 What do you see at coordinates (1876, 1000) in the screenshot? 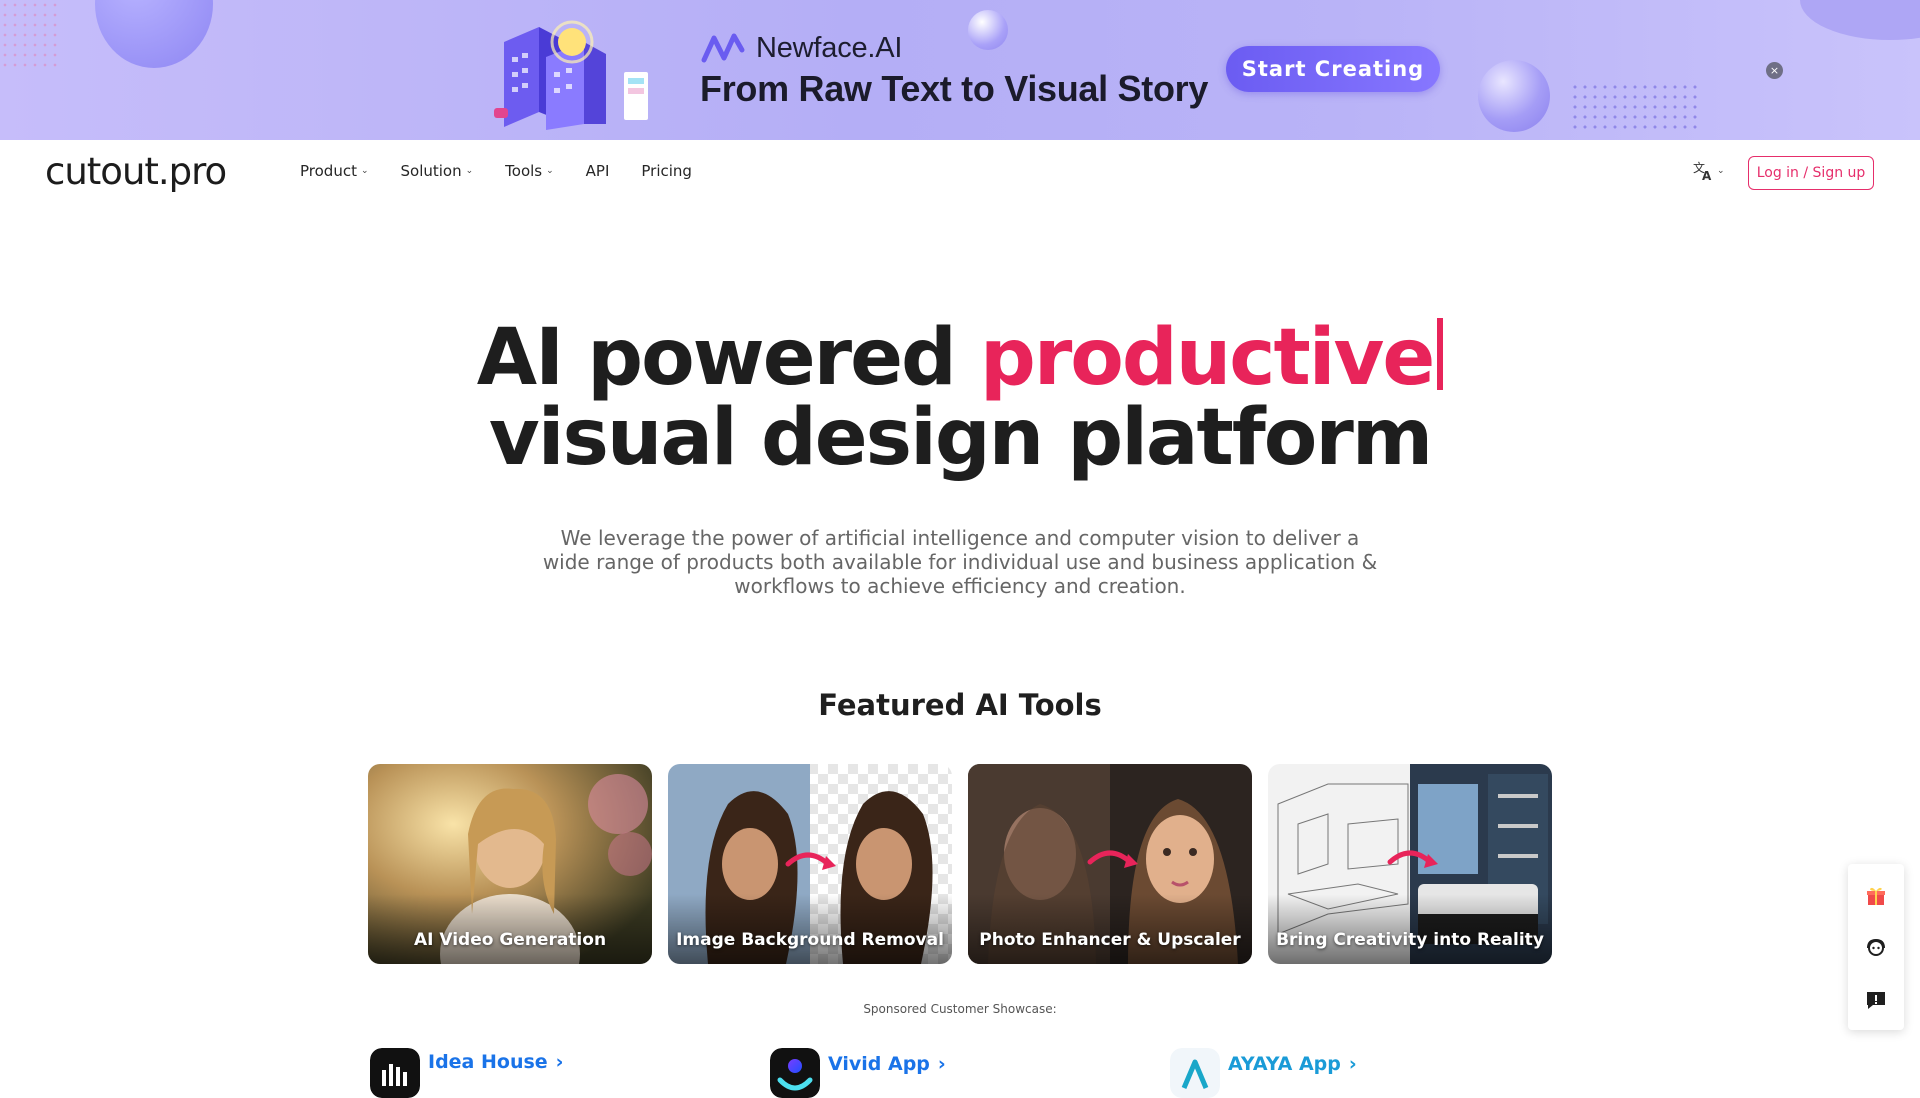
I see `feedback-icon` at bounding box center [1876, 1000].